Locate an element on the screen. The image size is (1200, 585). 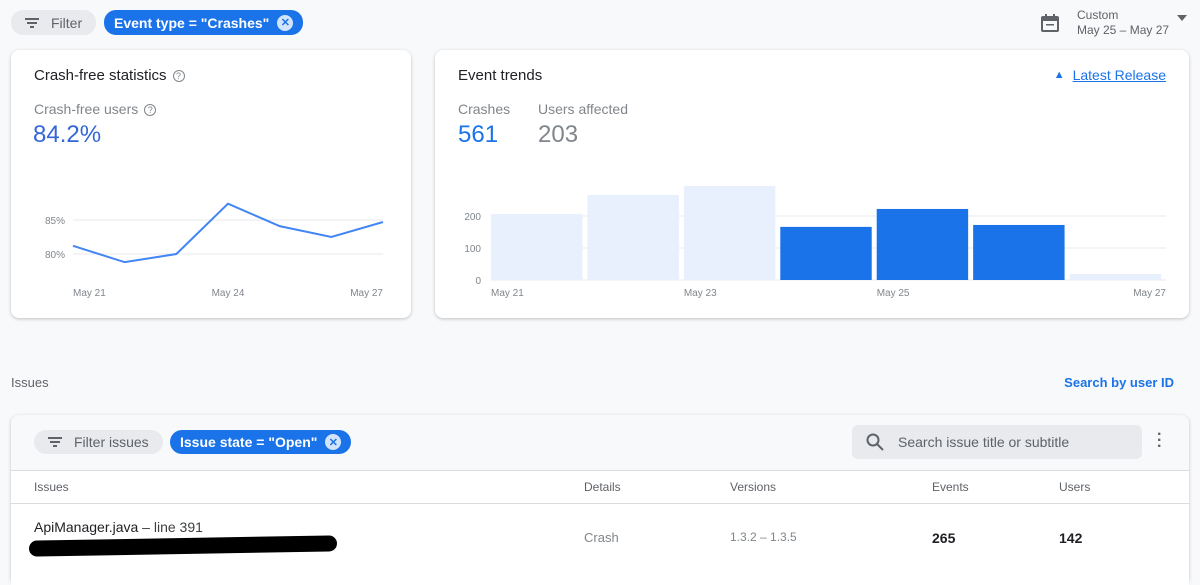
issue-state-chip: Issue state = "Open" ✕ is located at coordinates (260, 442).